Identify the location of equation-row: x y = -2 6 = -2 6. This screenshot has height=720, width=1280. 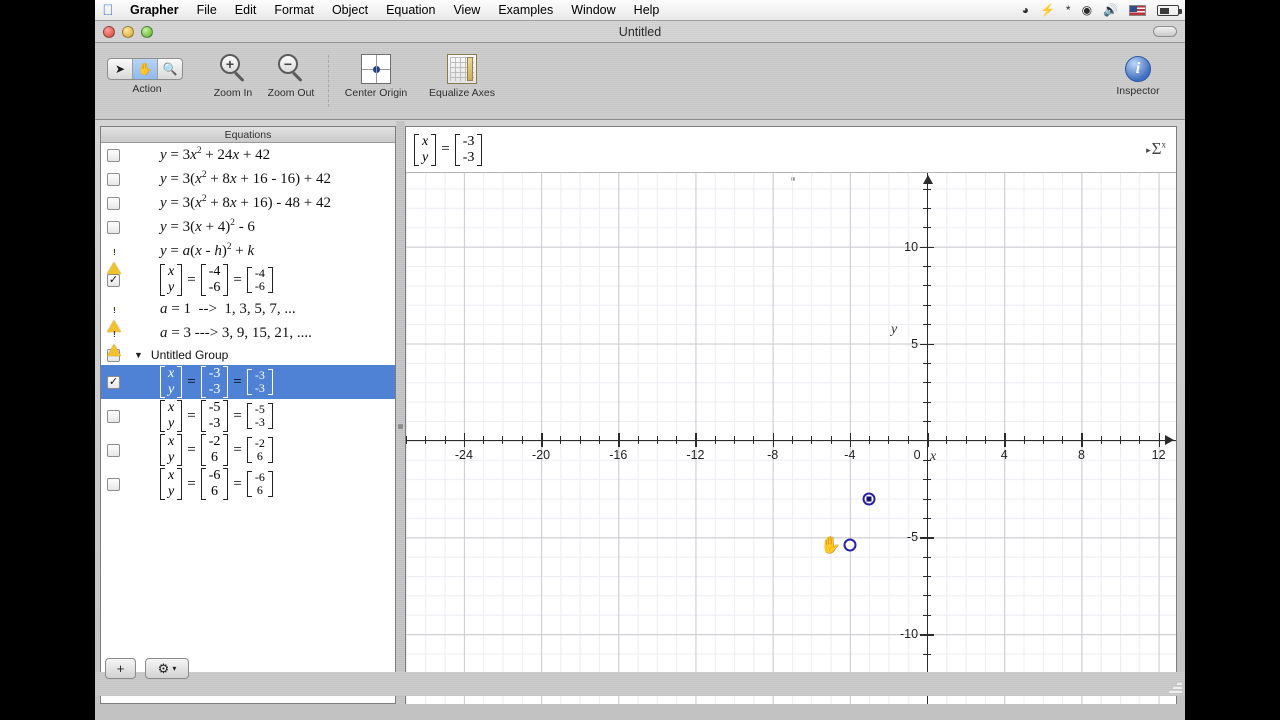
(248, 450).